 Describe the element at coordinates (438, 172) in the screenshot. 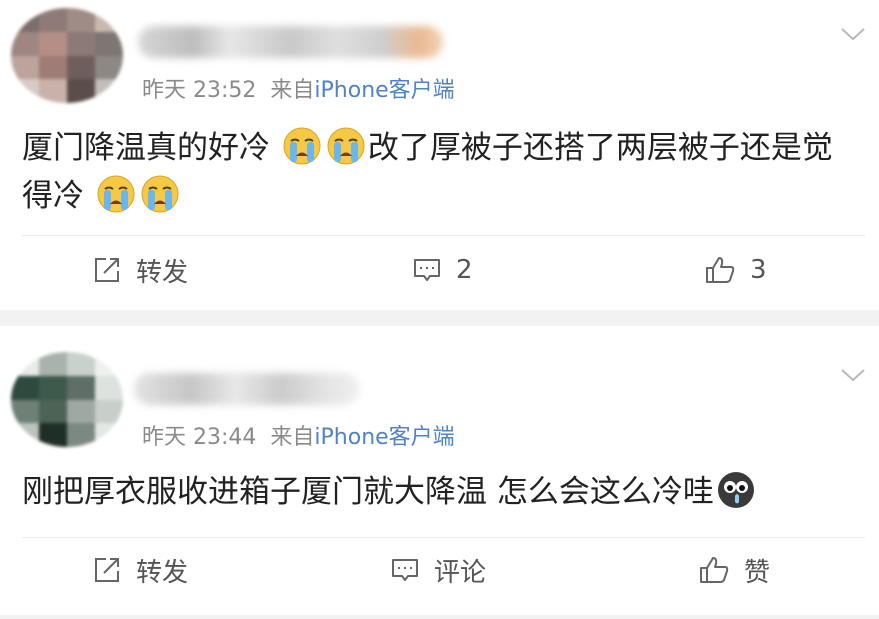

I see `post-content: 厦门降温真的好冷 改了厚被子还搭了两层被子还是觉得冷` at that location.